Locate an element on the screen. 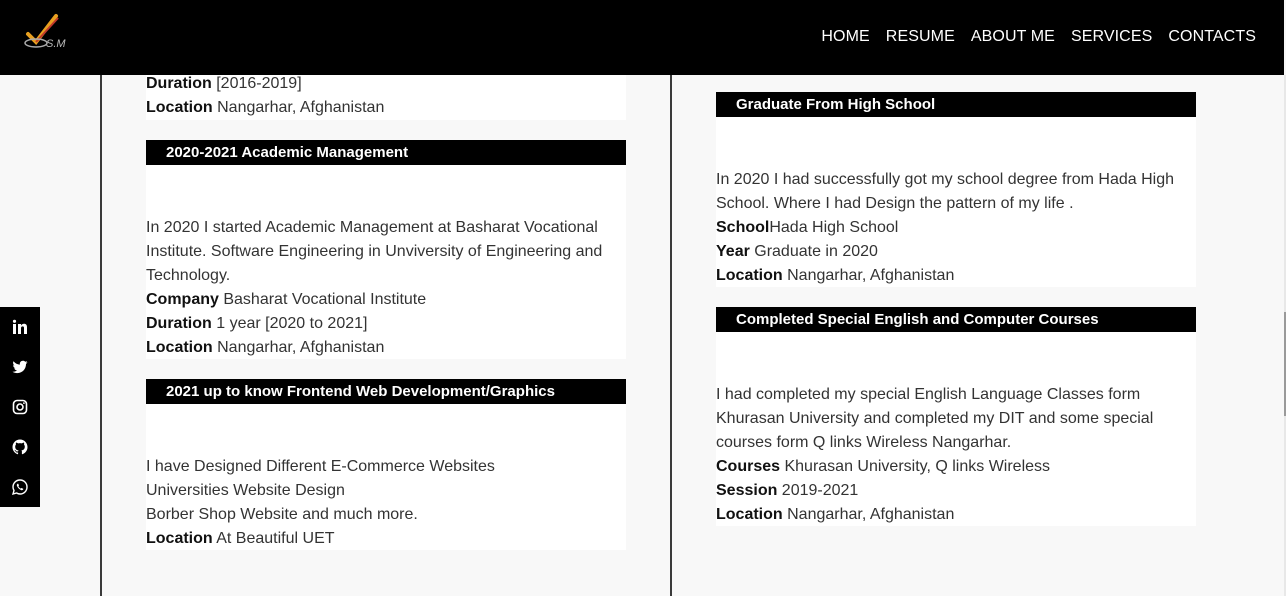 The image size is (1286, 596). company-label: Company is located at coordinates (182, 299).